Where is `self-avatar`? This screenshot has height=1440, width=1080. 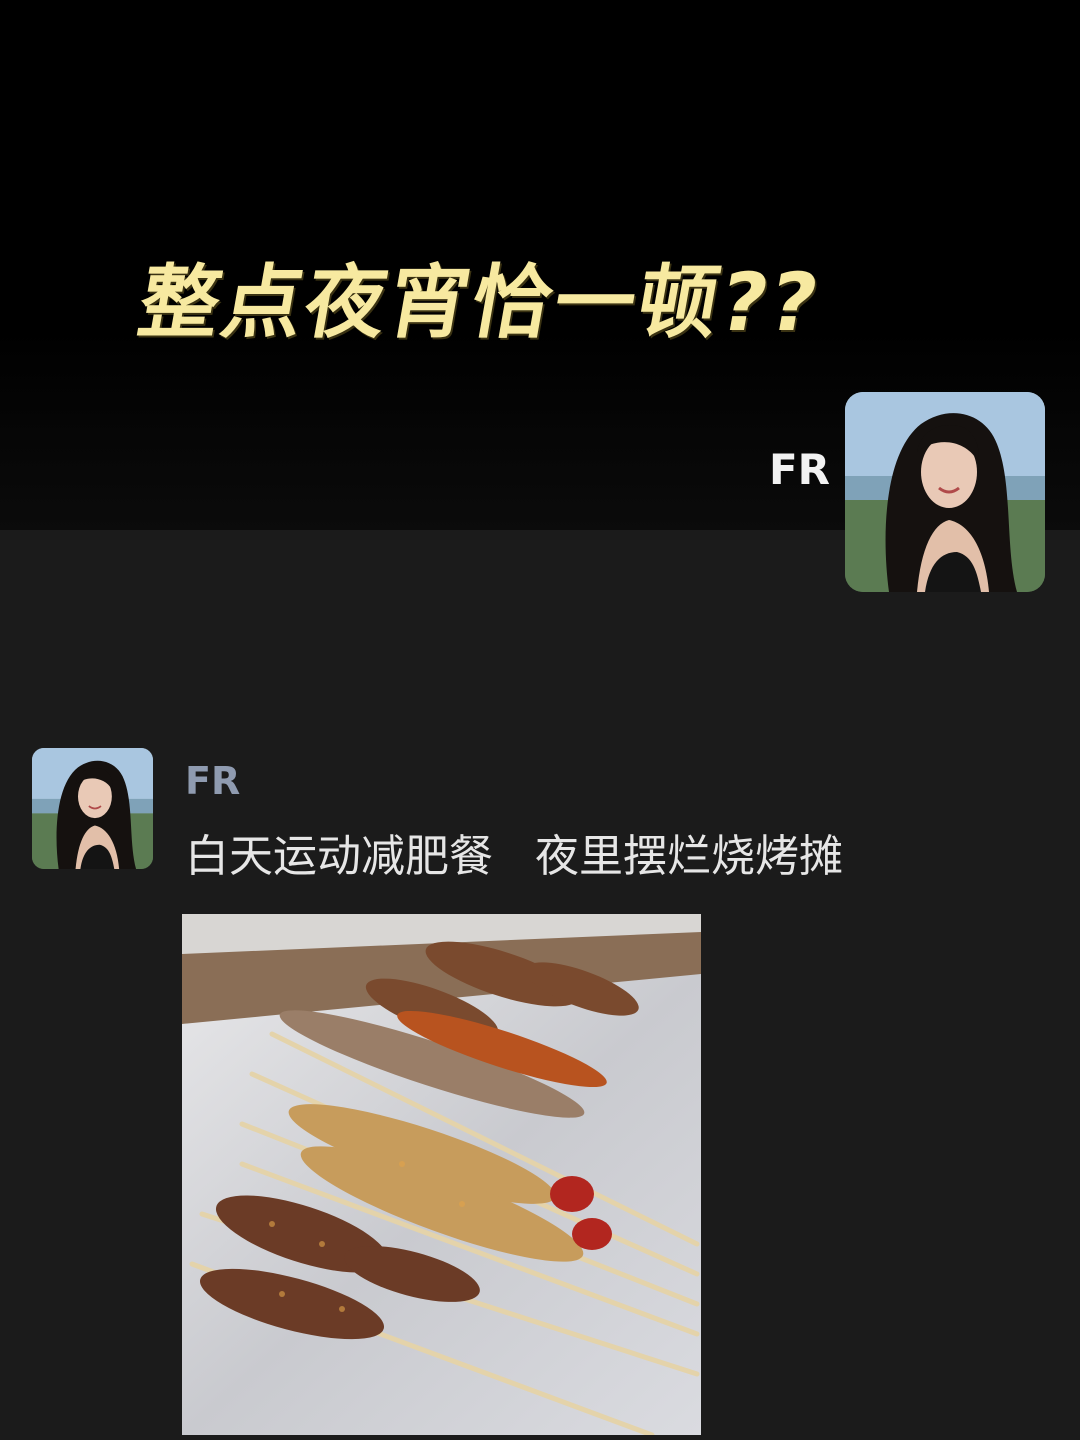
self-avatar is located at coordinates (945, 492).